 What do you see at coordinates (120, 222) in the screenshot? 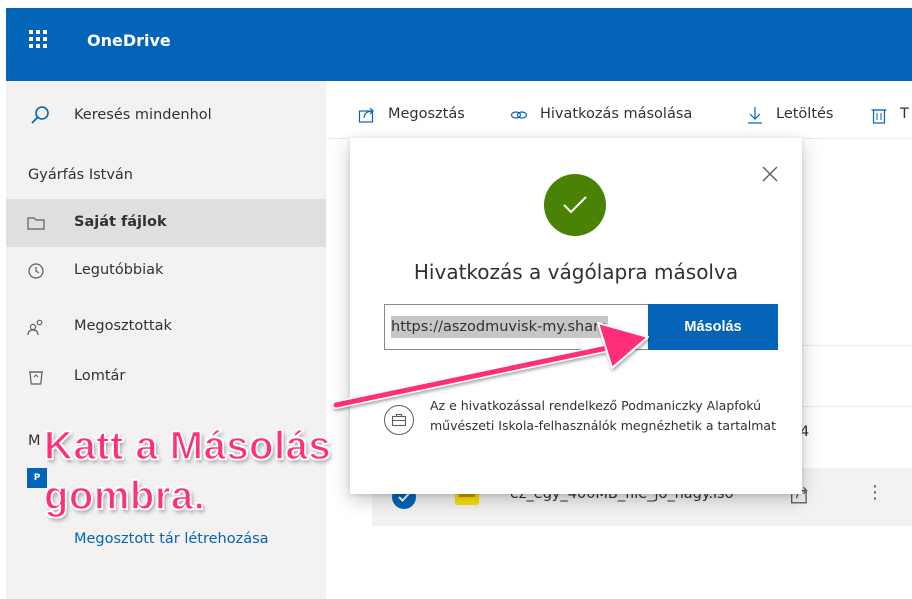
I see `sidebar-item-label: Saját fájlok` at bounding box center [120, 222].